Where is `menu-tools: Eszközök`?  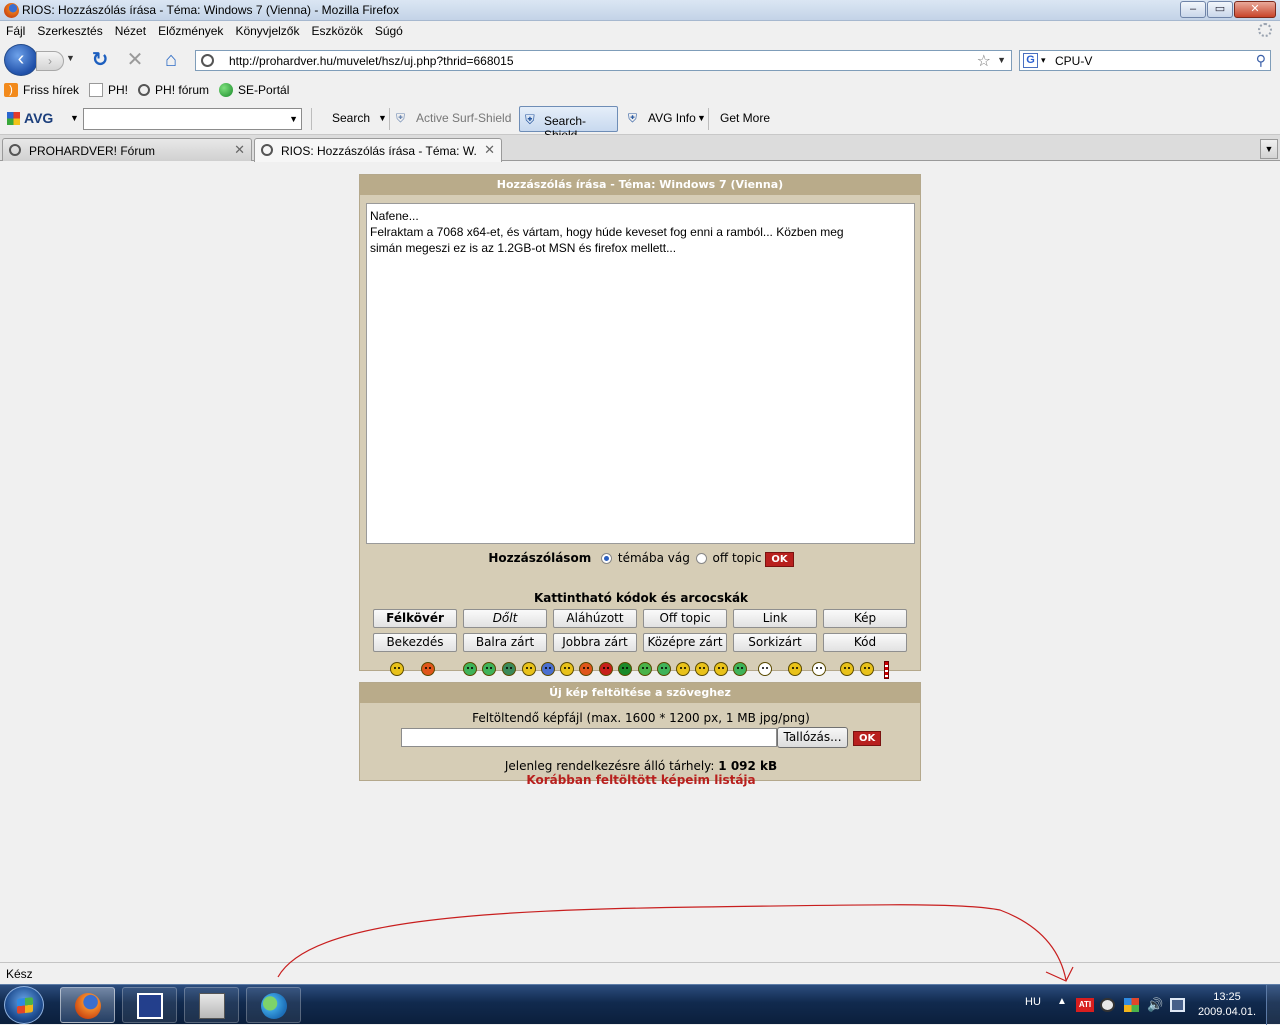
menu-tools: Eszközök is located at coordinates (336, 31).